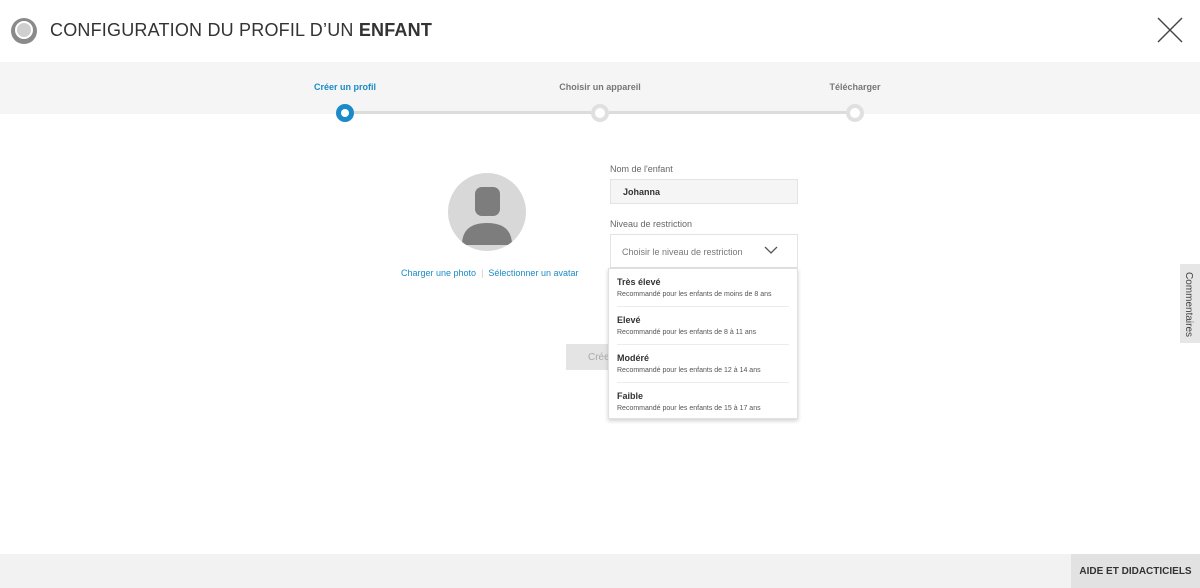 This screenshot has width=1200, height=588. What do you see at coordinates (855, 87) in the screenshot?
I see `step-label-download: Télécharger` at bounding box center [855, 87].